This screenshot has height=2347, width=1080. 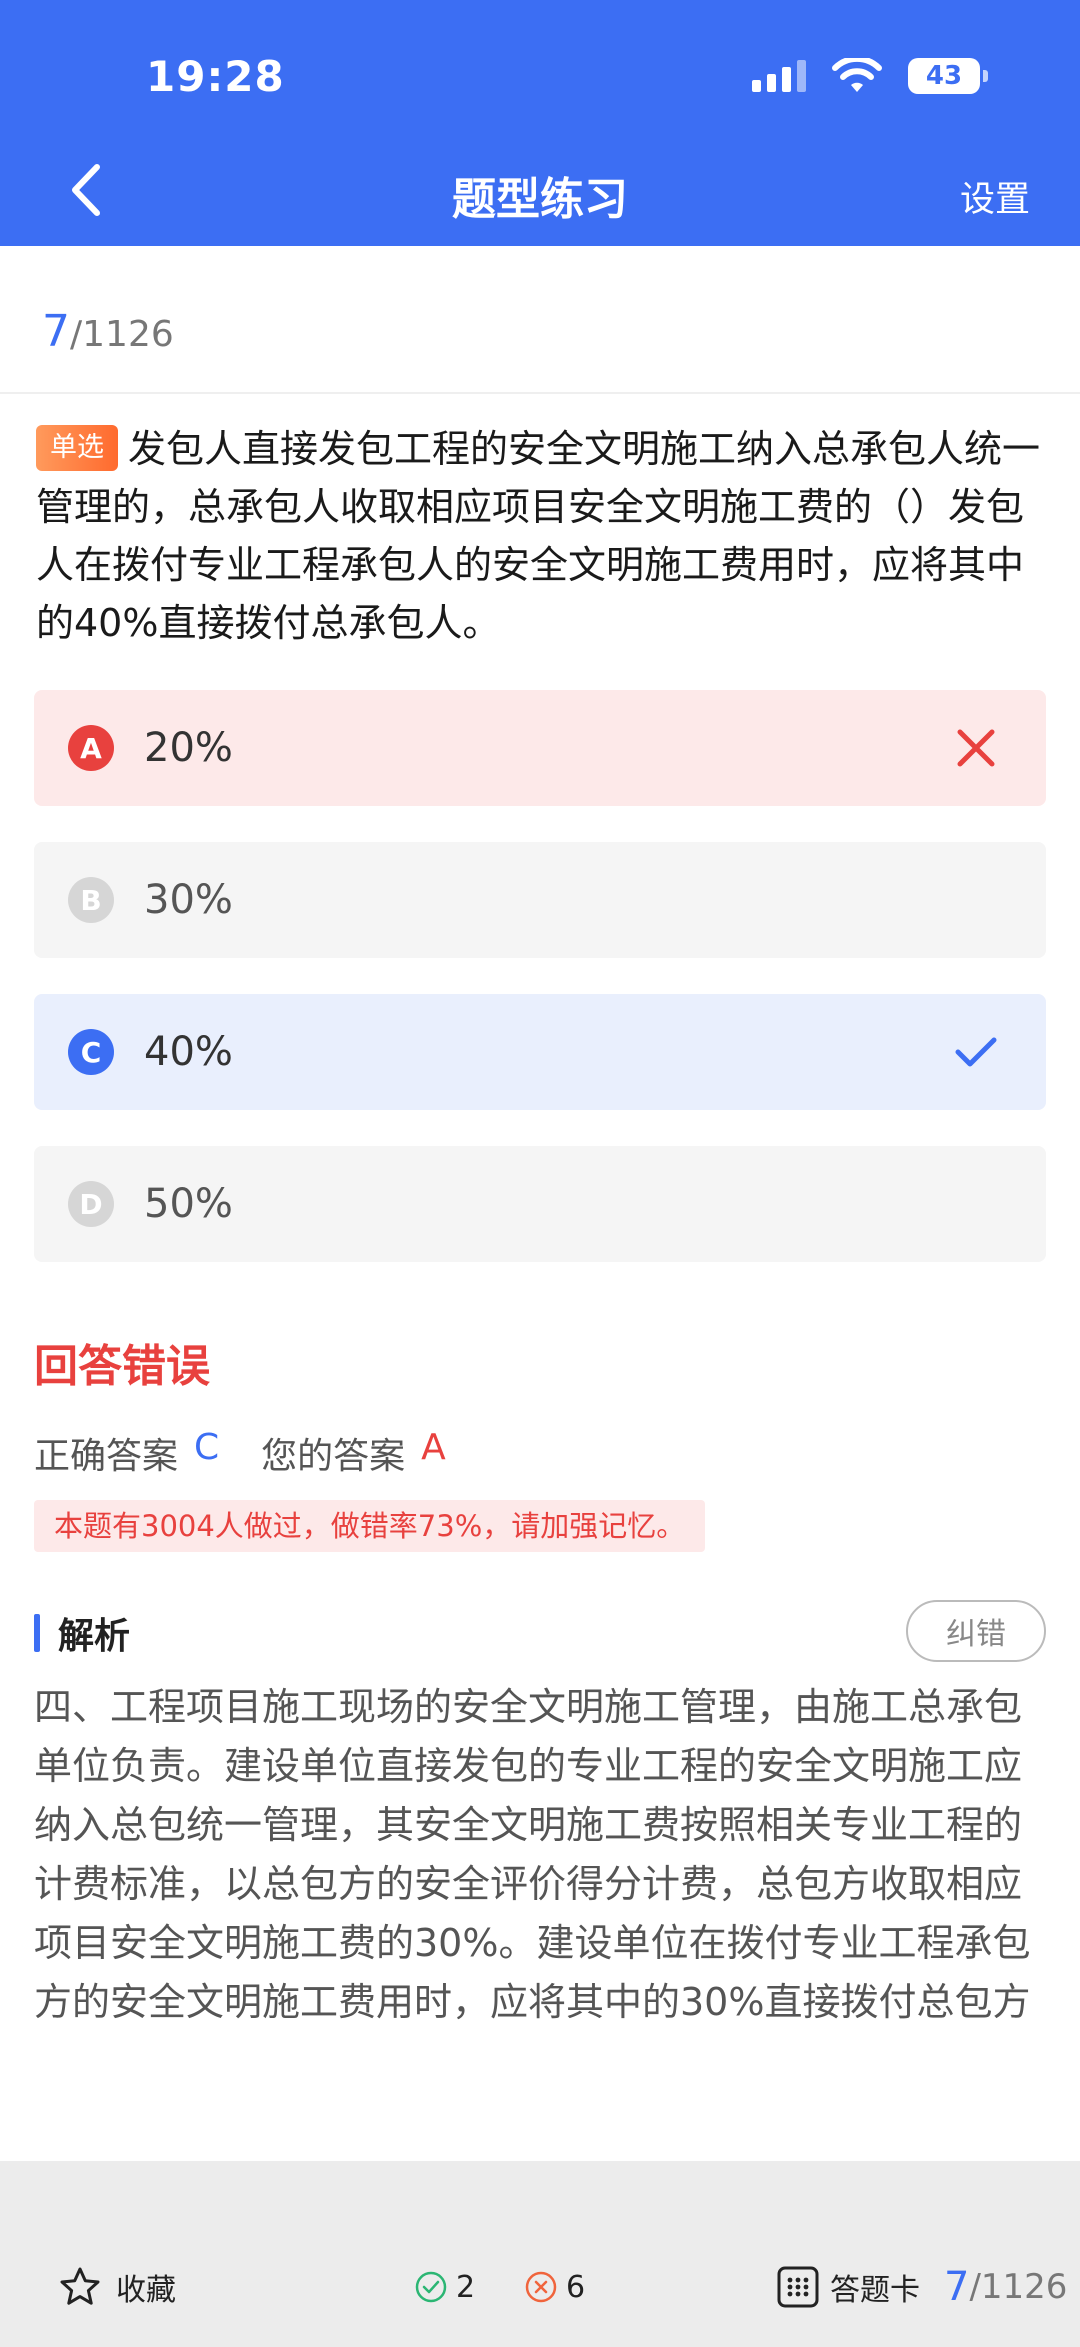 I want to click on option-letter: B, so click(x=91, y=900).